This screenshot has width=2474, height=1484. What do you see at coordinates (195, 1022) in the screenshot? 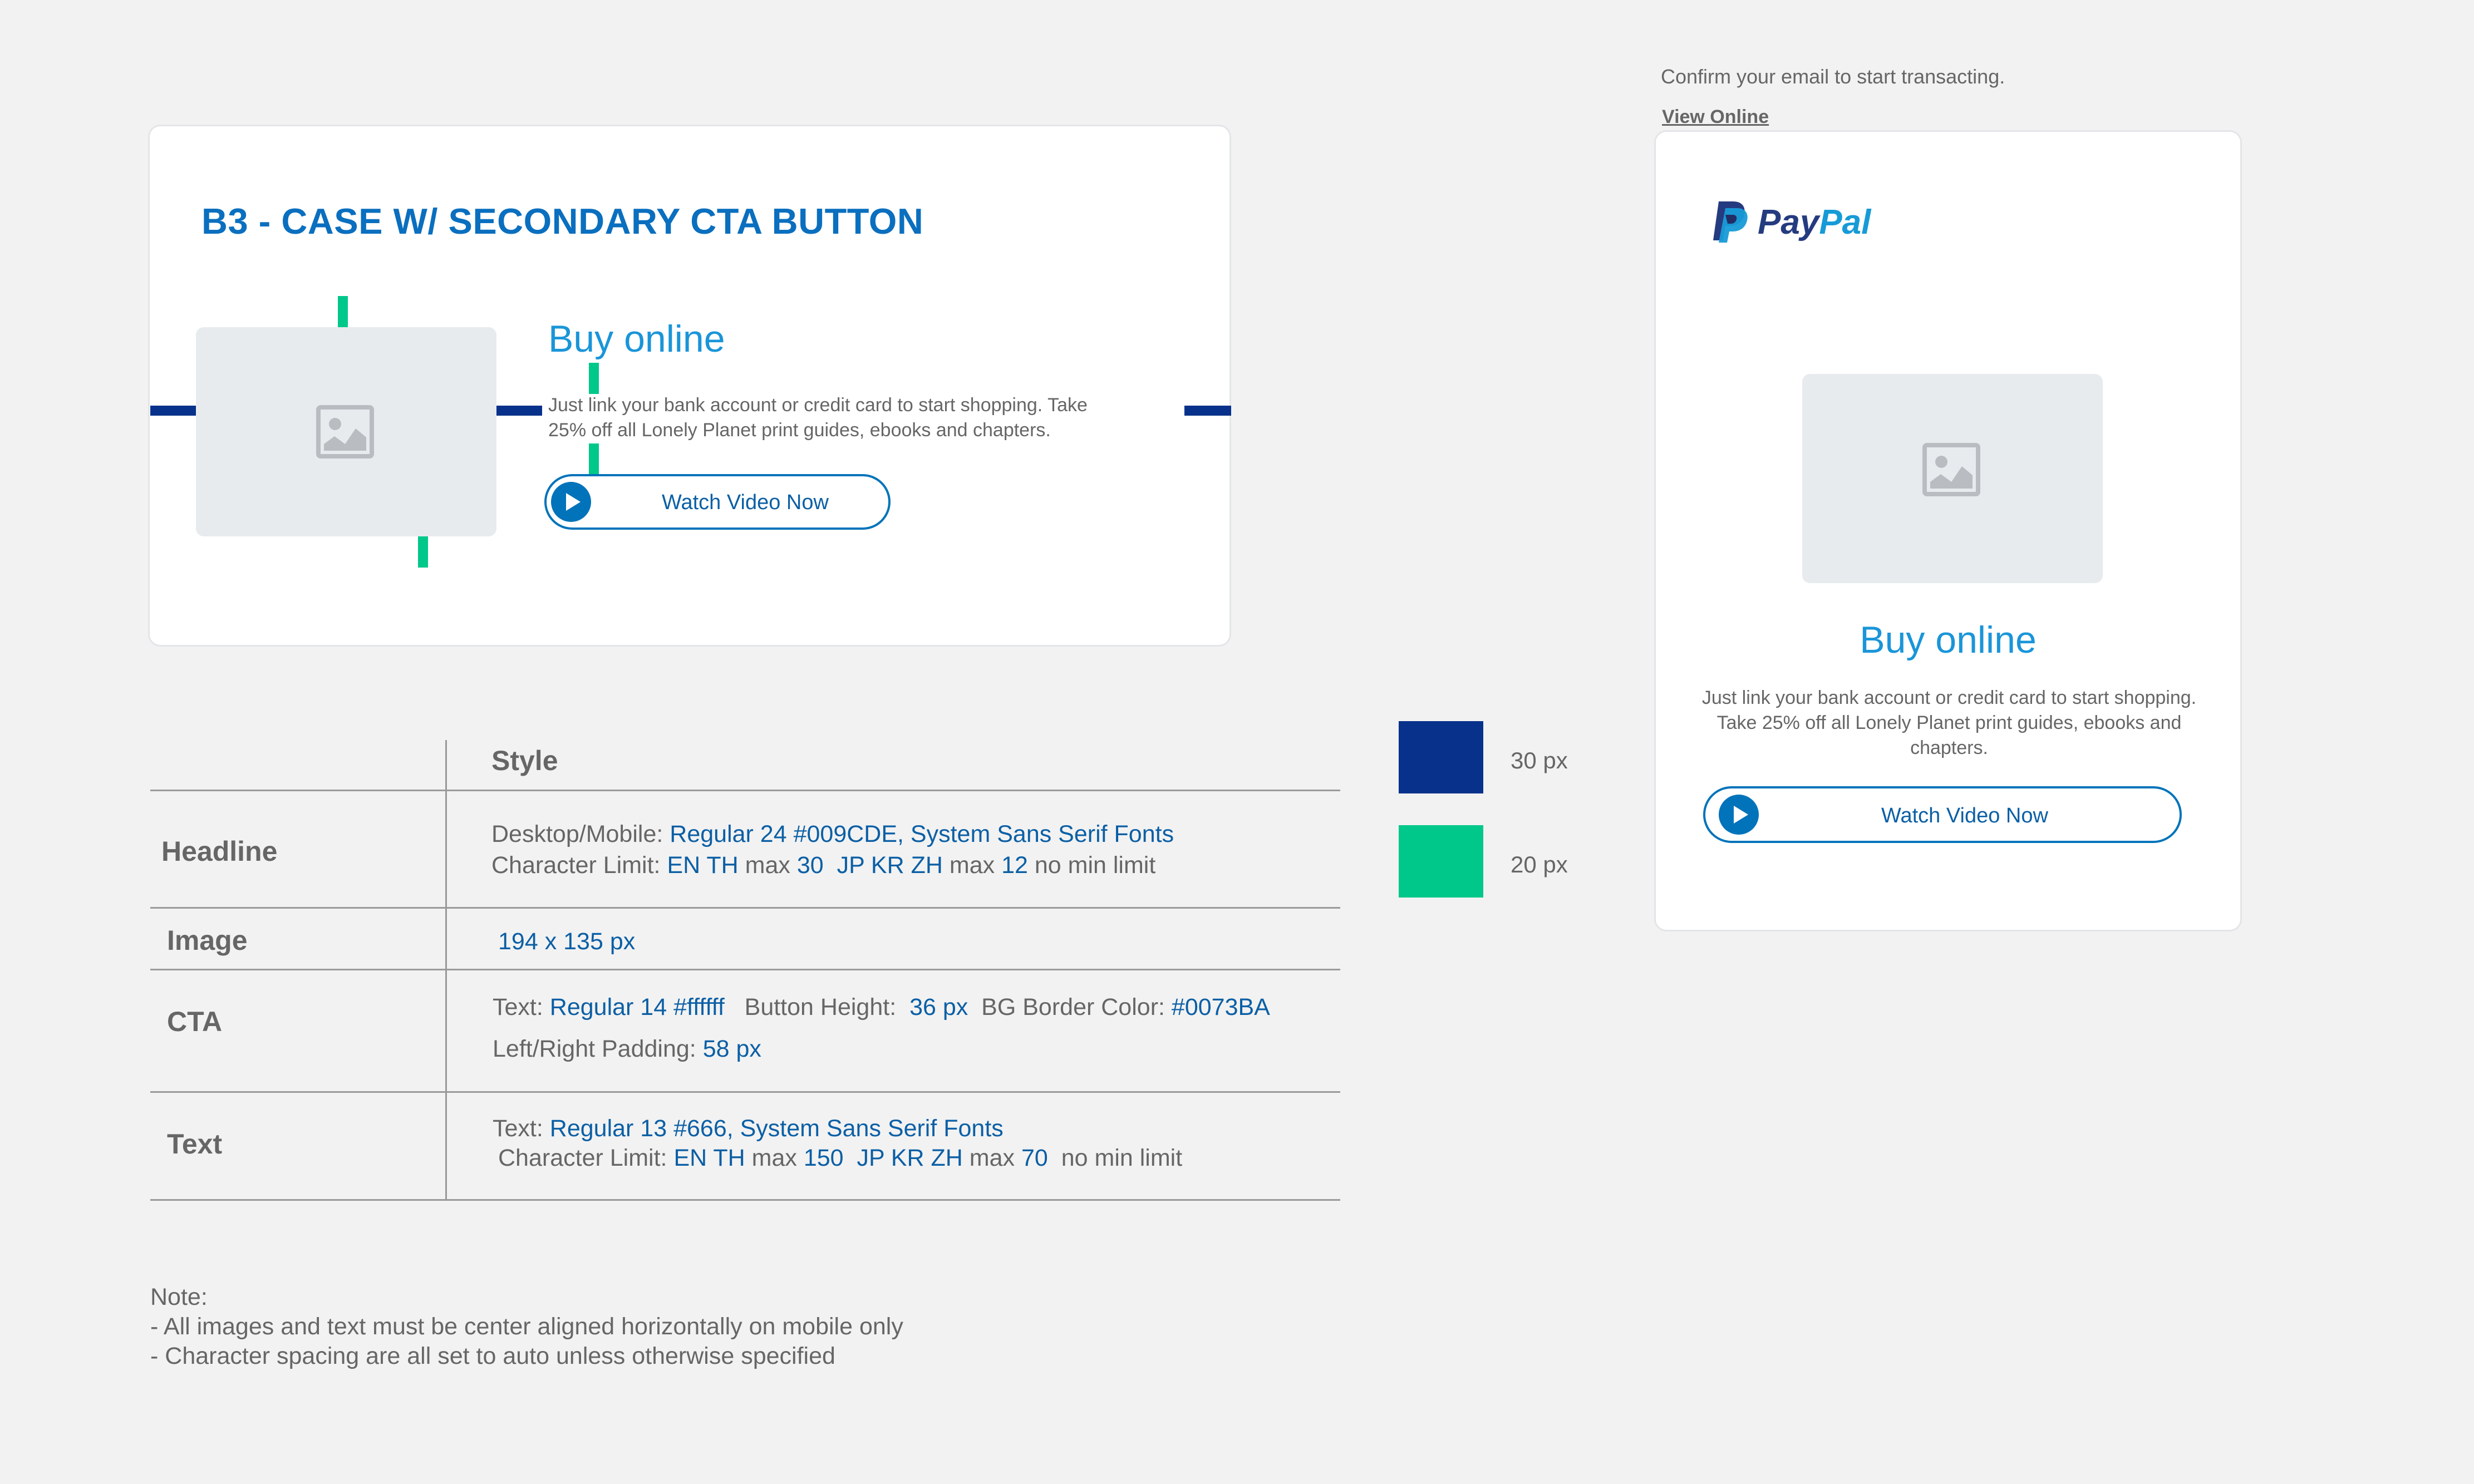
I see `row-label-cta: CTA` at bounding box center [195, 1022].